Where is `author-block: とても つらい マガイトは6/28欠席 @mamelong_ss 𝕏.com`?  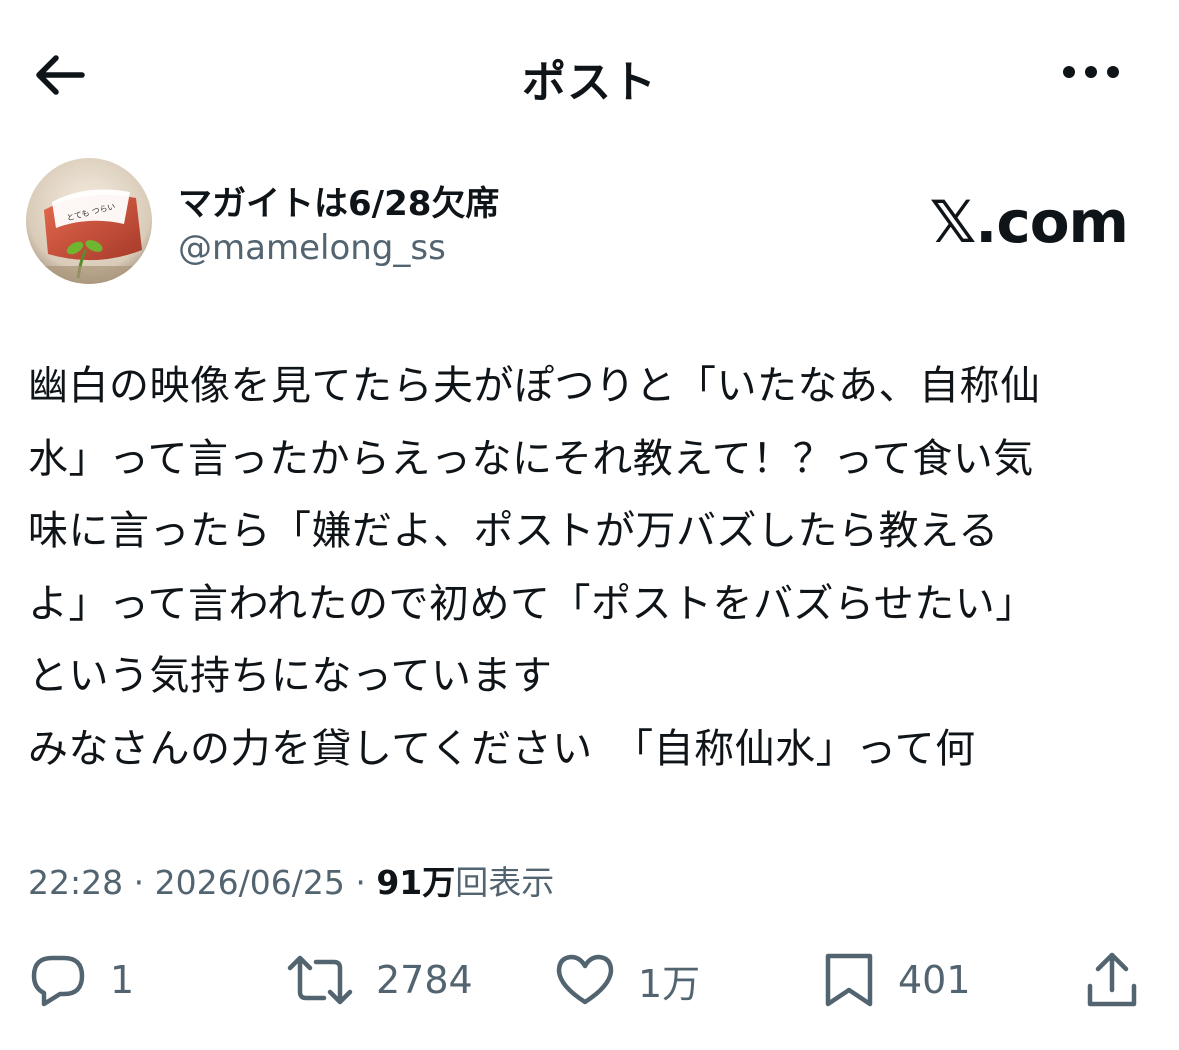 author-block: とても つらい マガイトは6/28欠席 @mamelong_ss 𝕏.com is located at coordinates (591, 222).